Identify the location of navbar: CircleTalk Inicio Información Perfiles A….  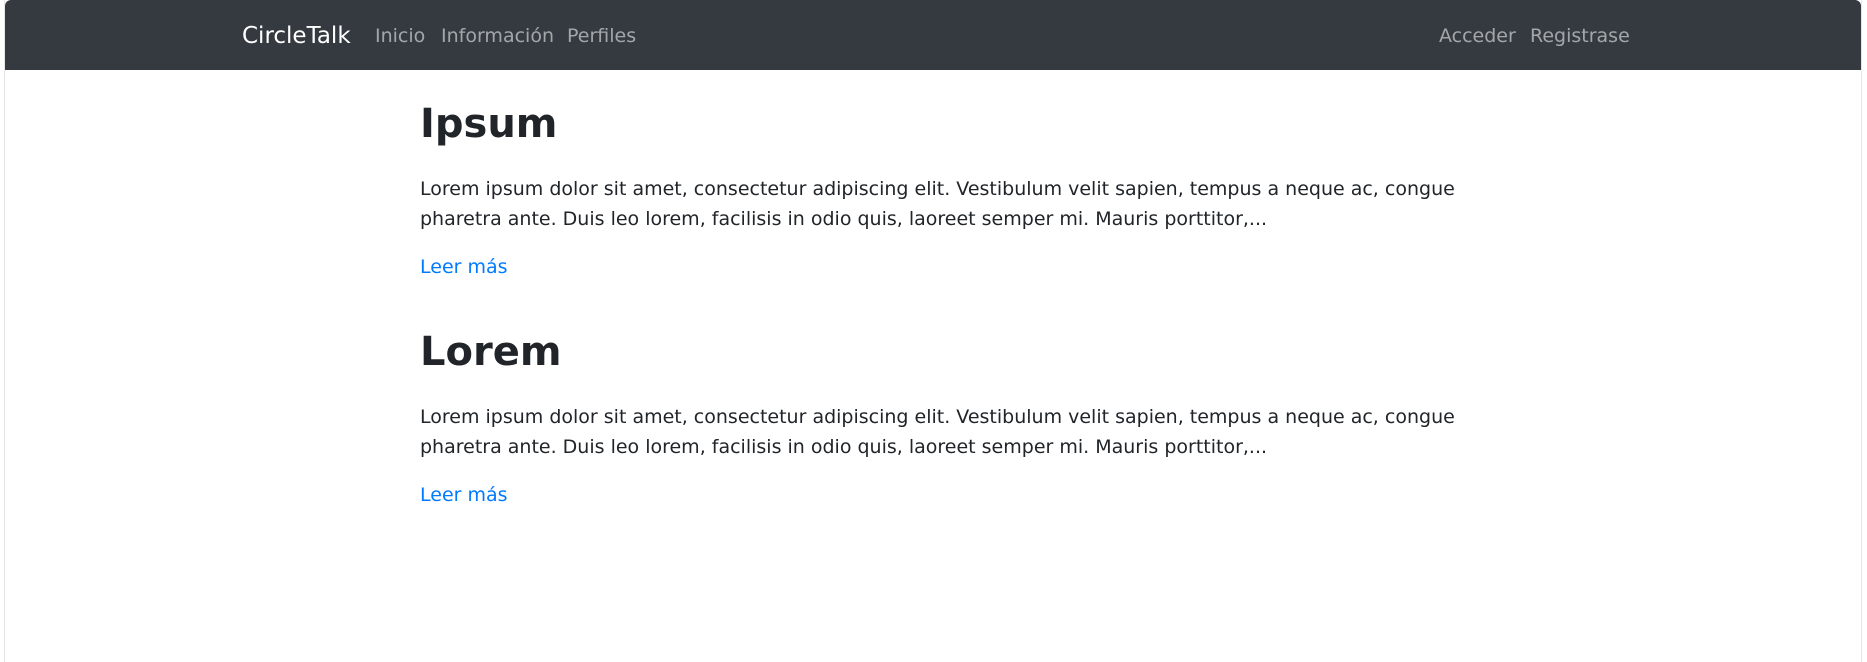
(933, 35).